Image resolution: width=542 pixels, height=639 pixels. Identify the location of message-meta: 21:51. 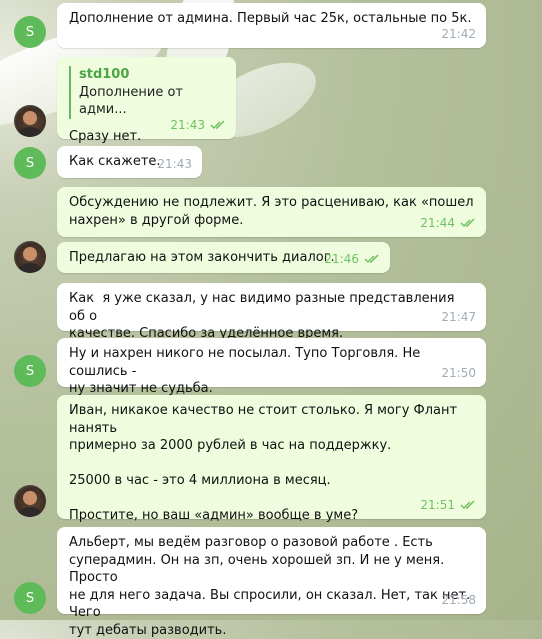
(448, 506).